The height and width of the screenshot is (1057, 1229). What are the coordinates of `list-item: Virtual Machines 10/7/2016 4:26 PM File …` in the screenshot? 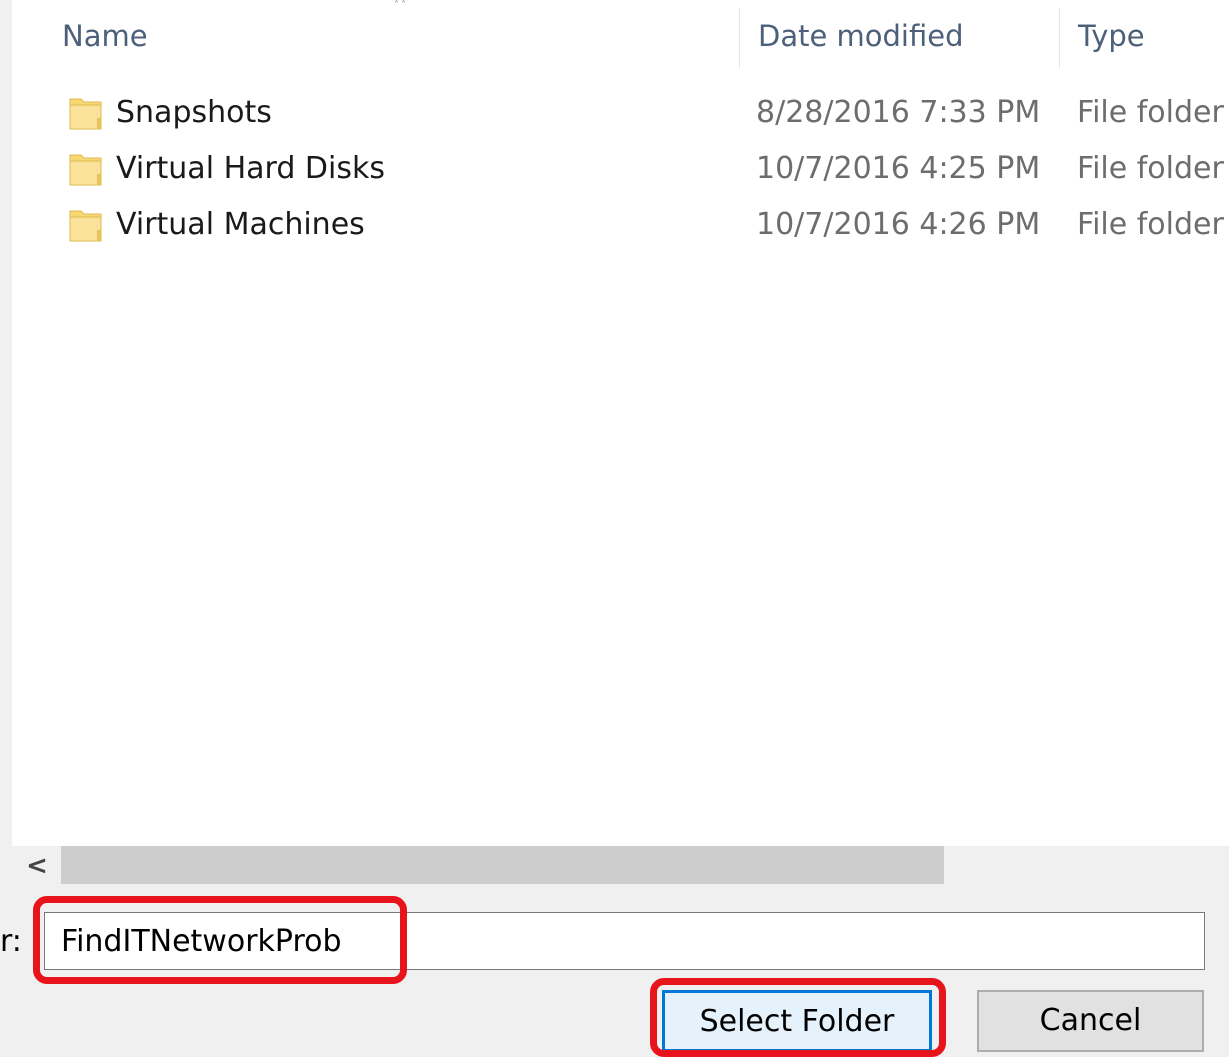 It's located at (620, 225).